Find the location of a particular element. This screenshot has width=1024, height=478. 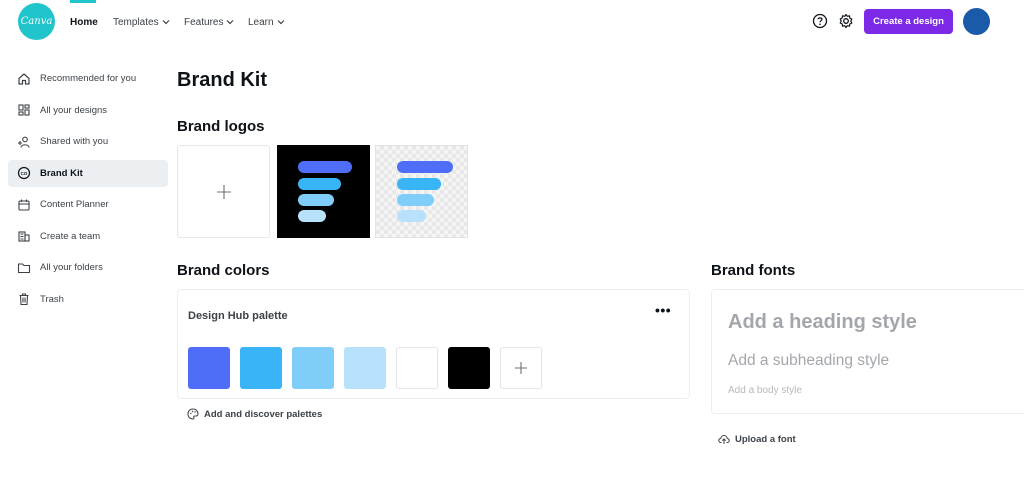

help-icon is located at coordinates (820, 21).